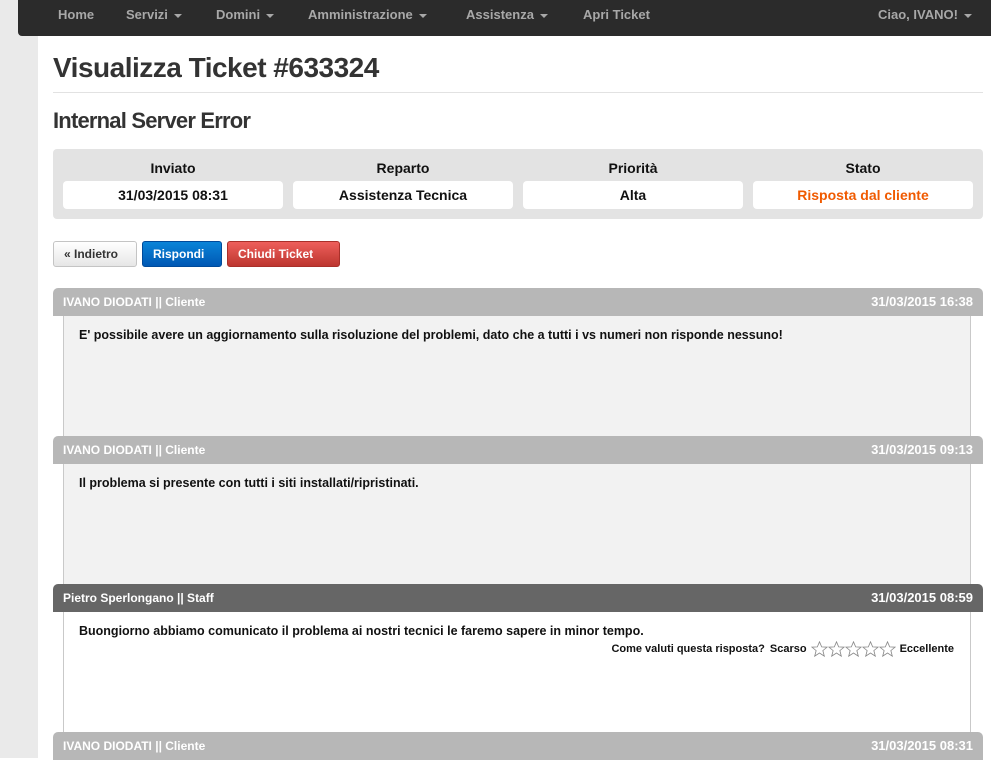 This screenshot has width=991, height=760. I want to click on reply-author: Pietro Sperlongano || Staff, so click(138, 598).